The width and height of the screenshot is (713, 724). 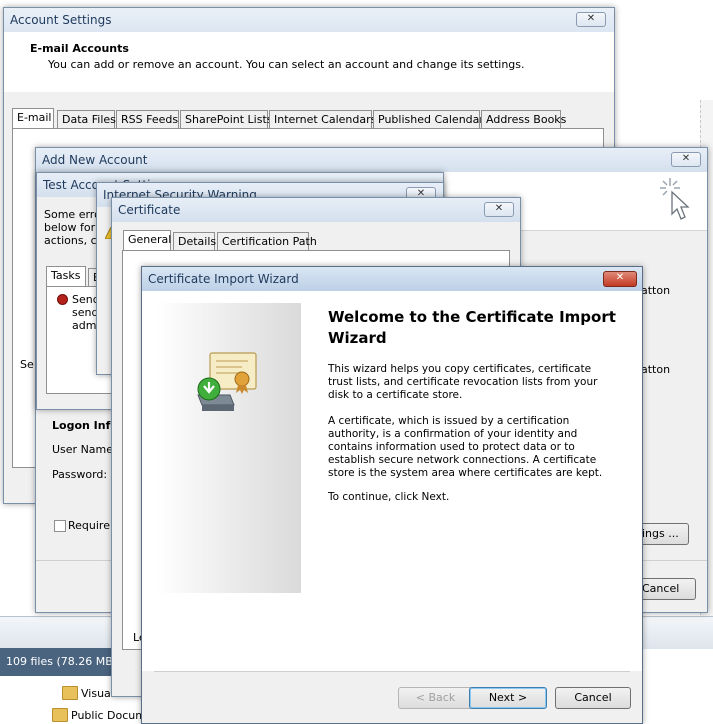 I want to click on explorer-status-text: 109 files (78.26 MB), so click(x=62, y=661).